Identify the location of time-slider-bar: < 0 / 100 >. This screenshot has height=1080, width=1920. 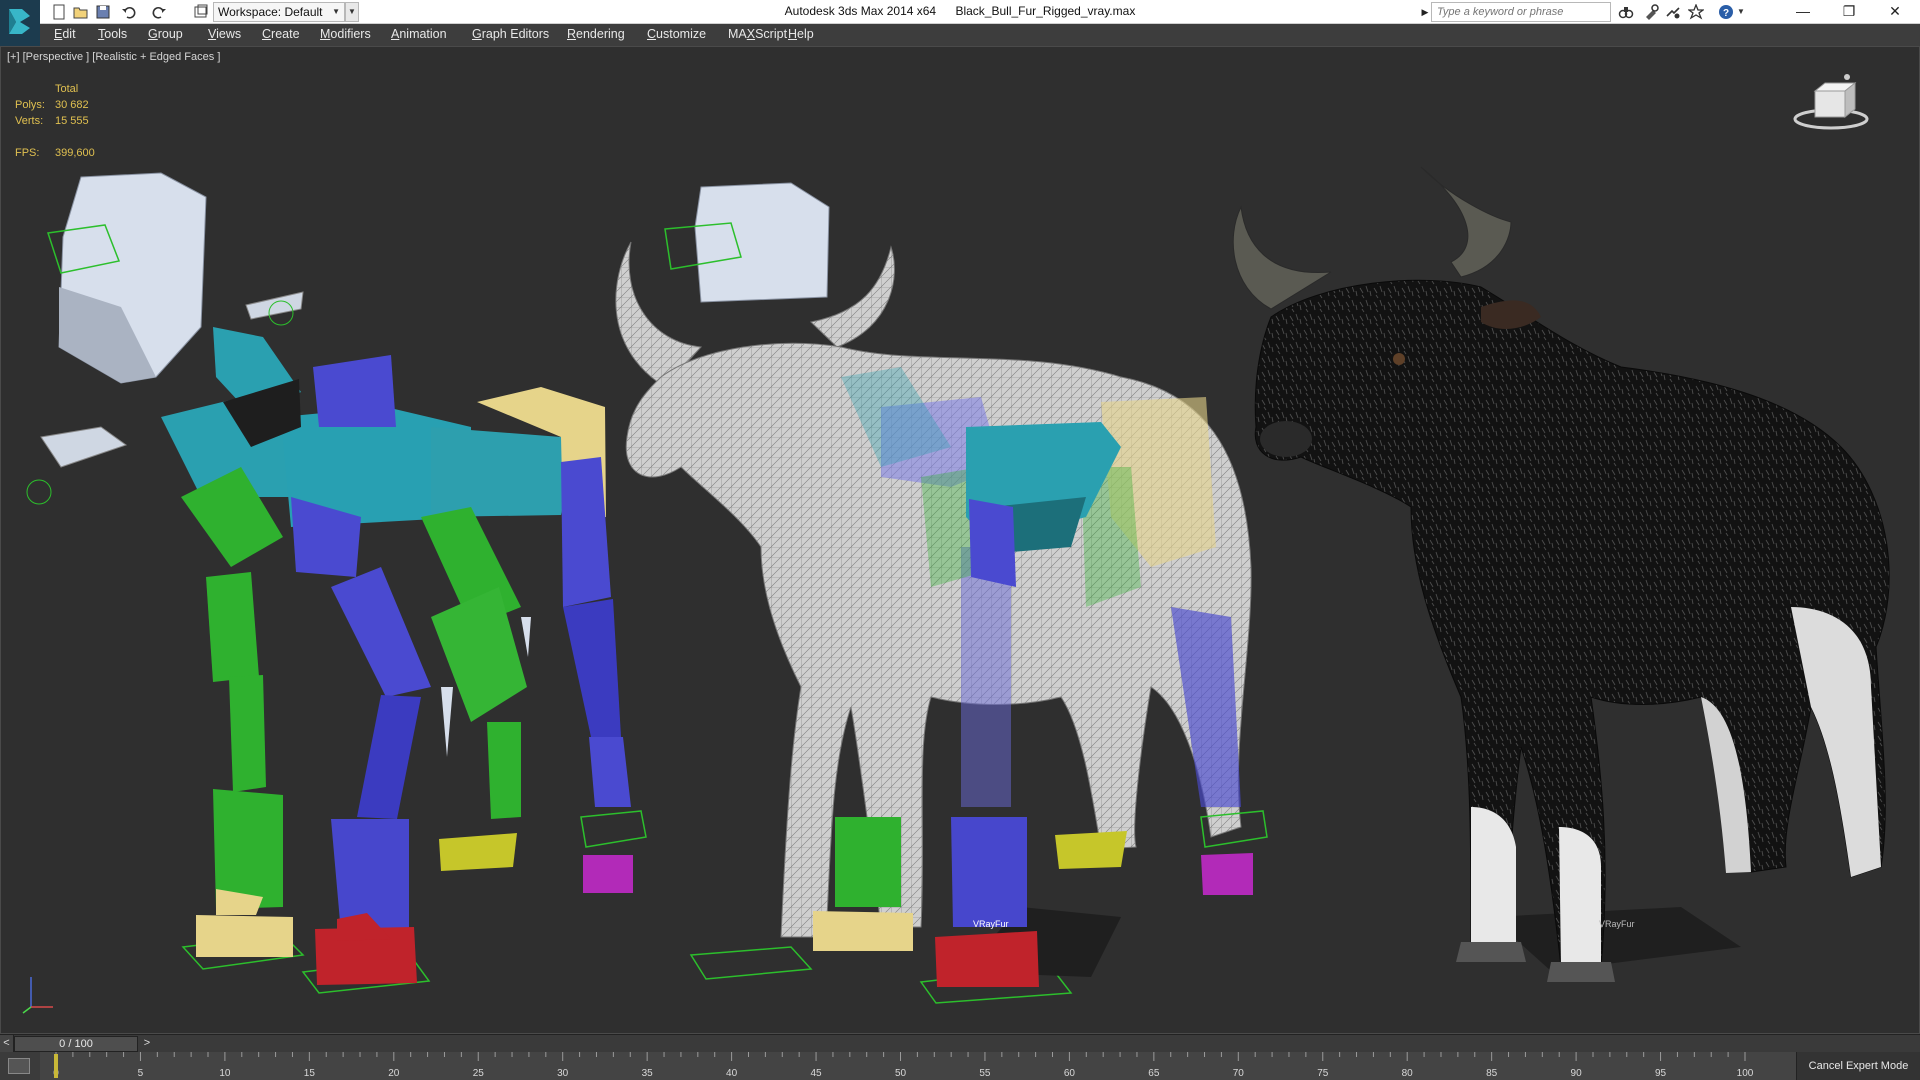
(960, 1043).